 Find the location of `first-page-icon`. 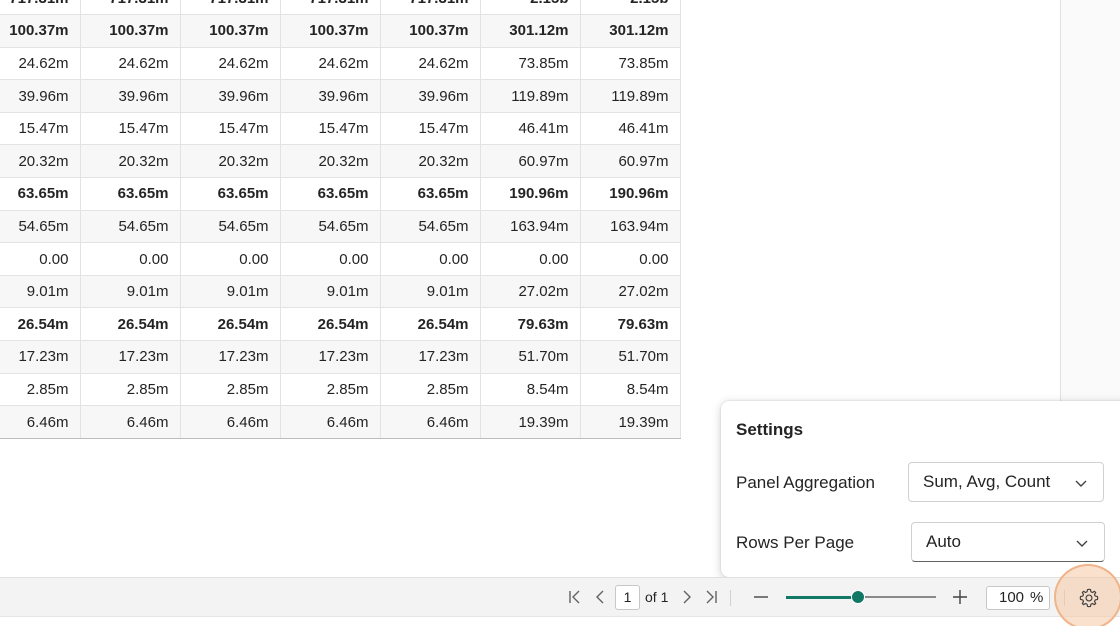

first-page-icon is located at coordinates (575, 597).